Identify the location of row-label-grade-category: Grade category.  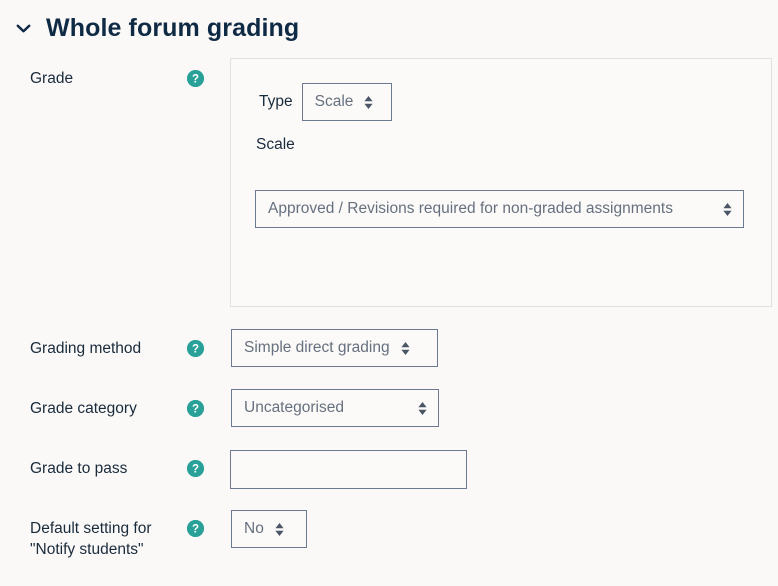
(83, 408).